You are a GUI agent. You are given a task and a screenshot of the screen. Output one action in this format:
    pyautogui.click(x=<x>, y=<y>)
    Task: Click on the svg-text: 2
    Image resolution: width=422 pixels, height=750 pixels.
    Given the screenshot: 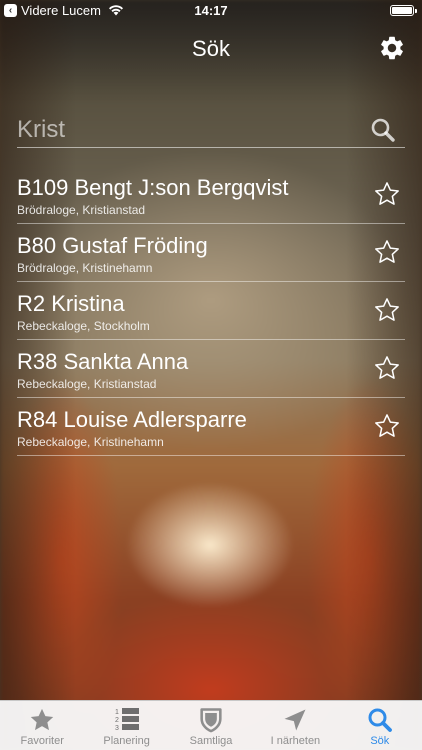 What is the action you would take?
    pyautogui.click(x=117, y=720)
    